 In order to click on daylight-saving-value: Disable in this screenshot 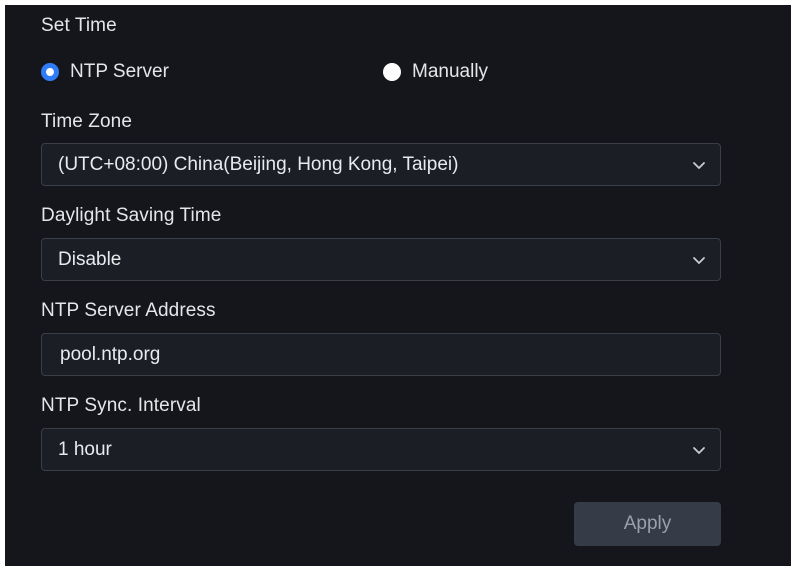, I will do `click(90, 259)`.